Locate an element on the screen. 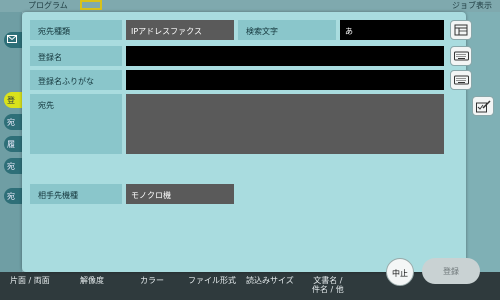 The width and height of the screenshot is (500, 300). partner-model-value: モノクロ機 is located at coordinates (180, 194).